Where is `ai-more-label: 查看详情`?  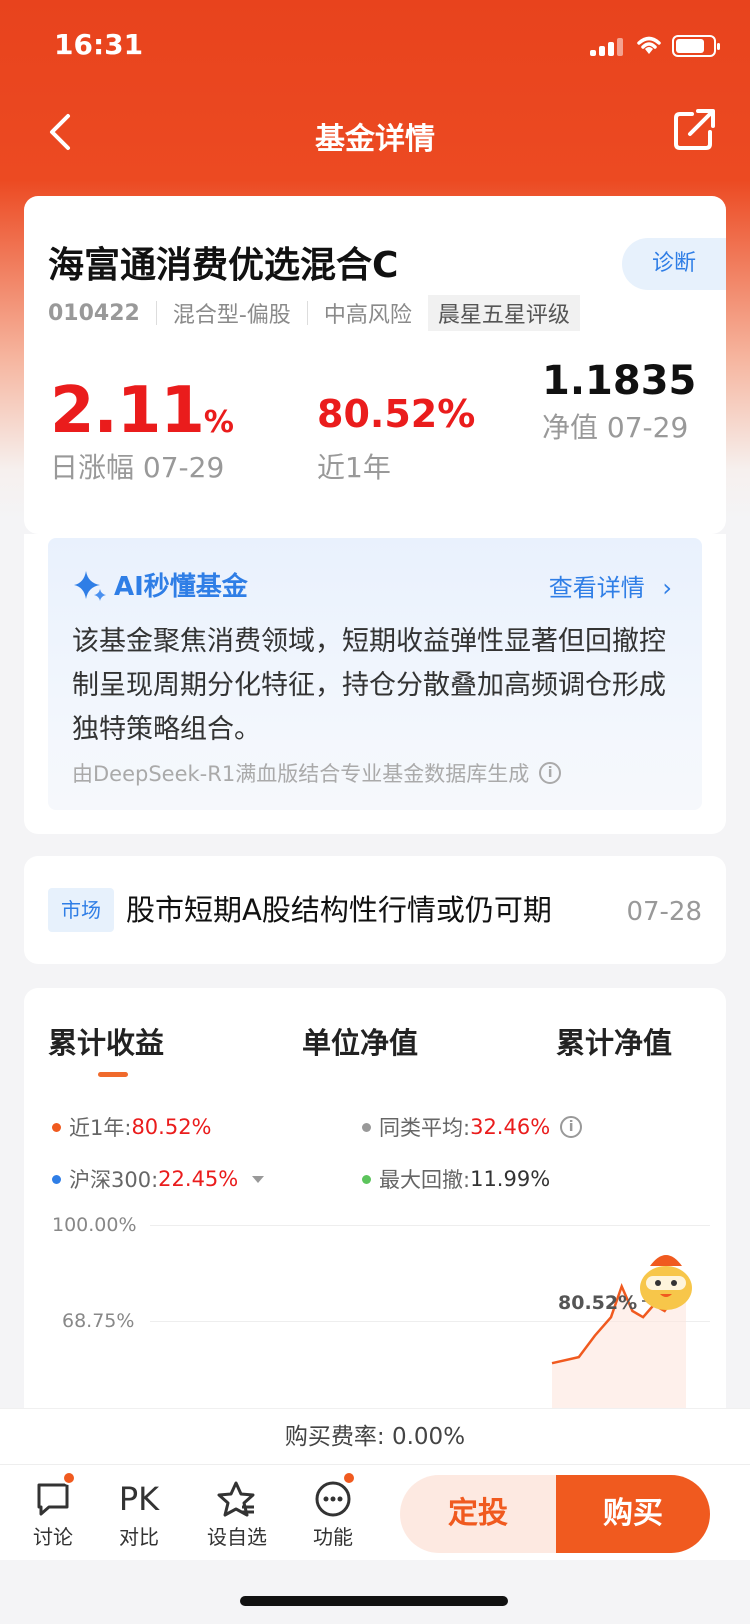
ai-more-label: 查看详情 is located at coordinates (596, 588).